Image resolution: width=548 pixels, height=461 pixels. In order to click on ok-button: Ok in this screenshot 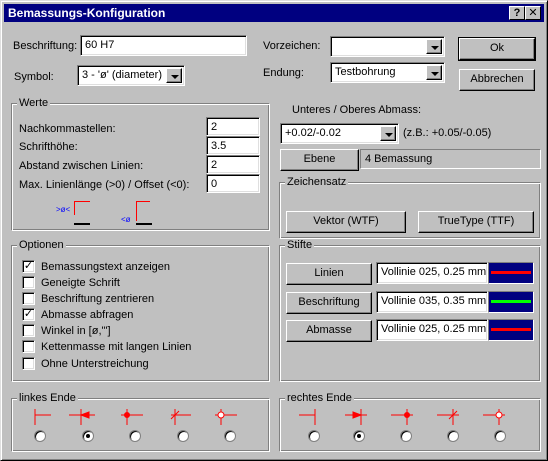, I will do `click(497, 49)`.